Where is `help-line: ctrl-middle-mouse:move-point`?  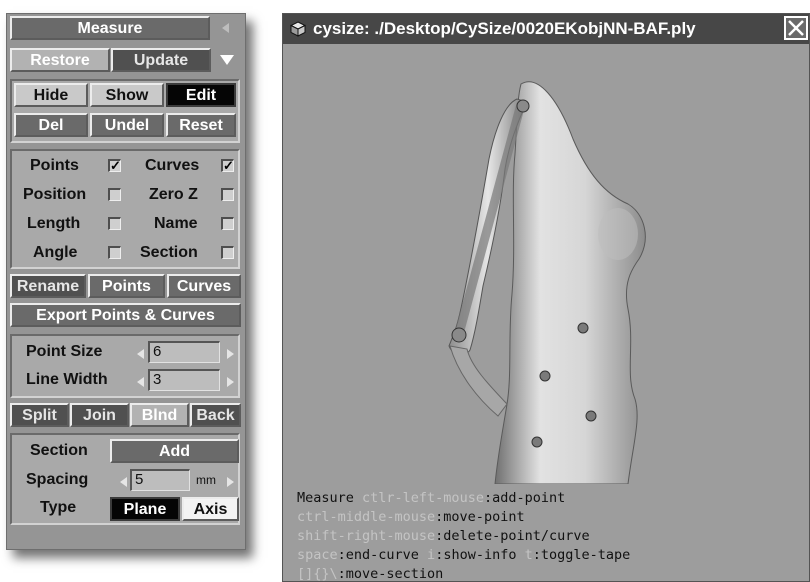 help-line: ctrl-middle-mouse:move-point is located at coordinates (411, 517).